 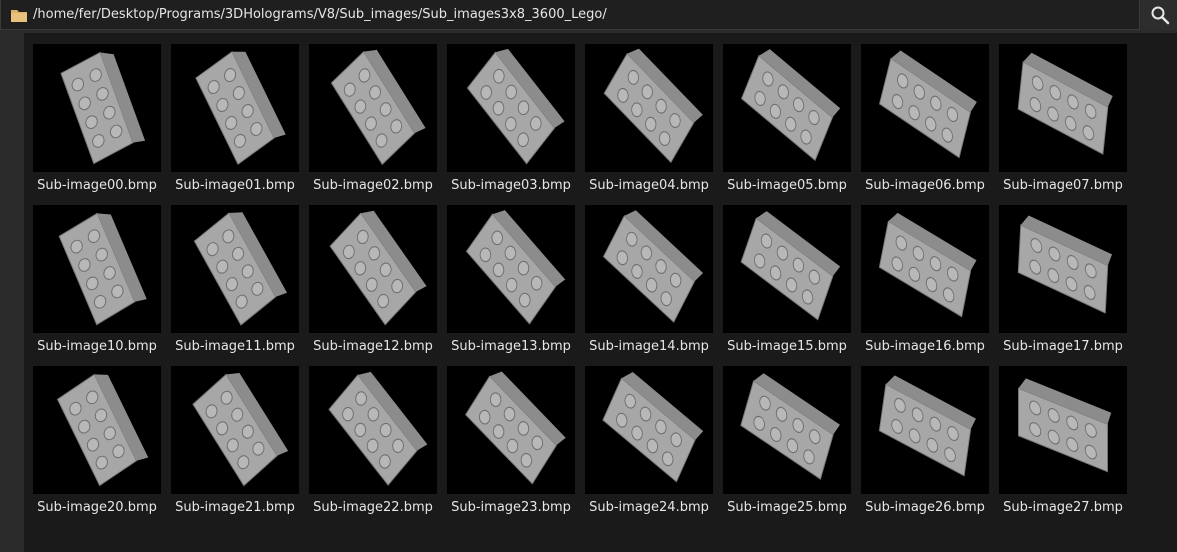 I want to click on file-name-label: Sub-image07.bmp, so click(x=1063, y=185).